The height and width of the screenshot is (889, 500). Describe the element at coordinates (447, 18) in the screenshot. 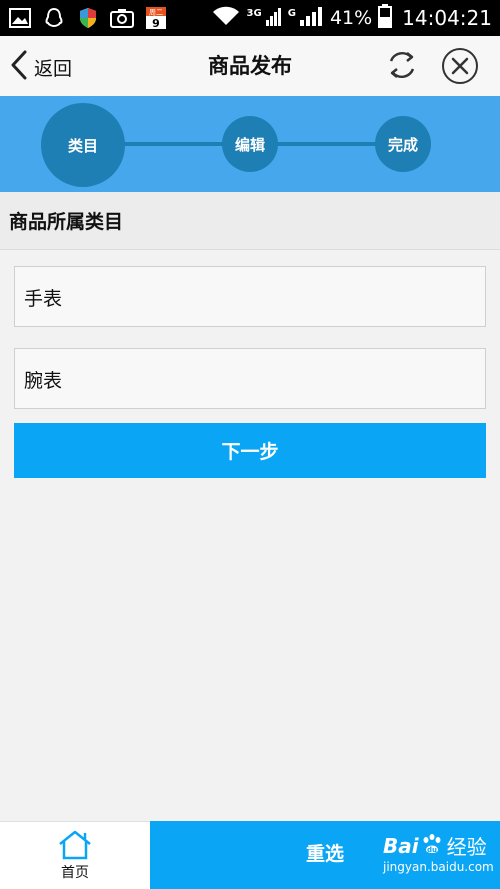

I see `status-clock: 14:04:21` at that location.